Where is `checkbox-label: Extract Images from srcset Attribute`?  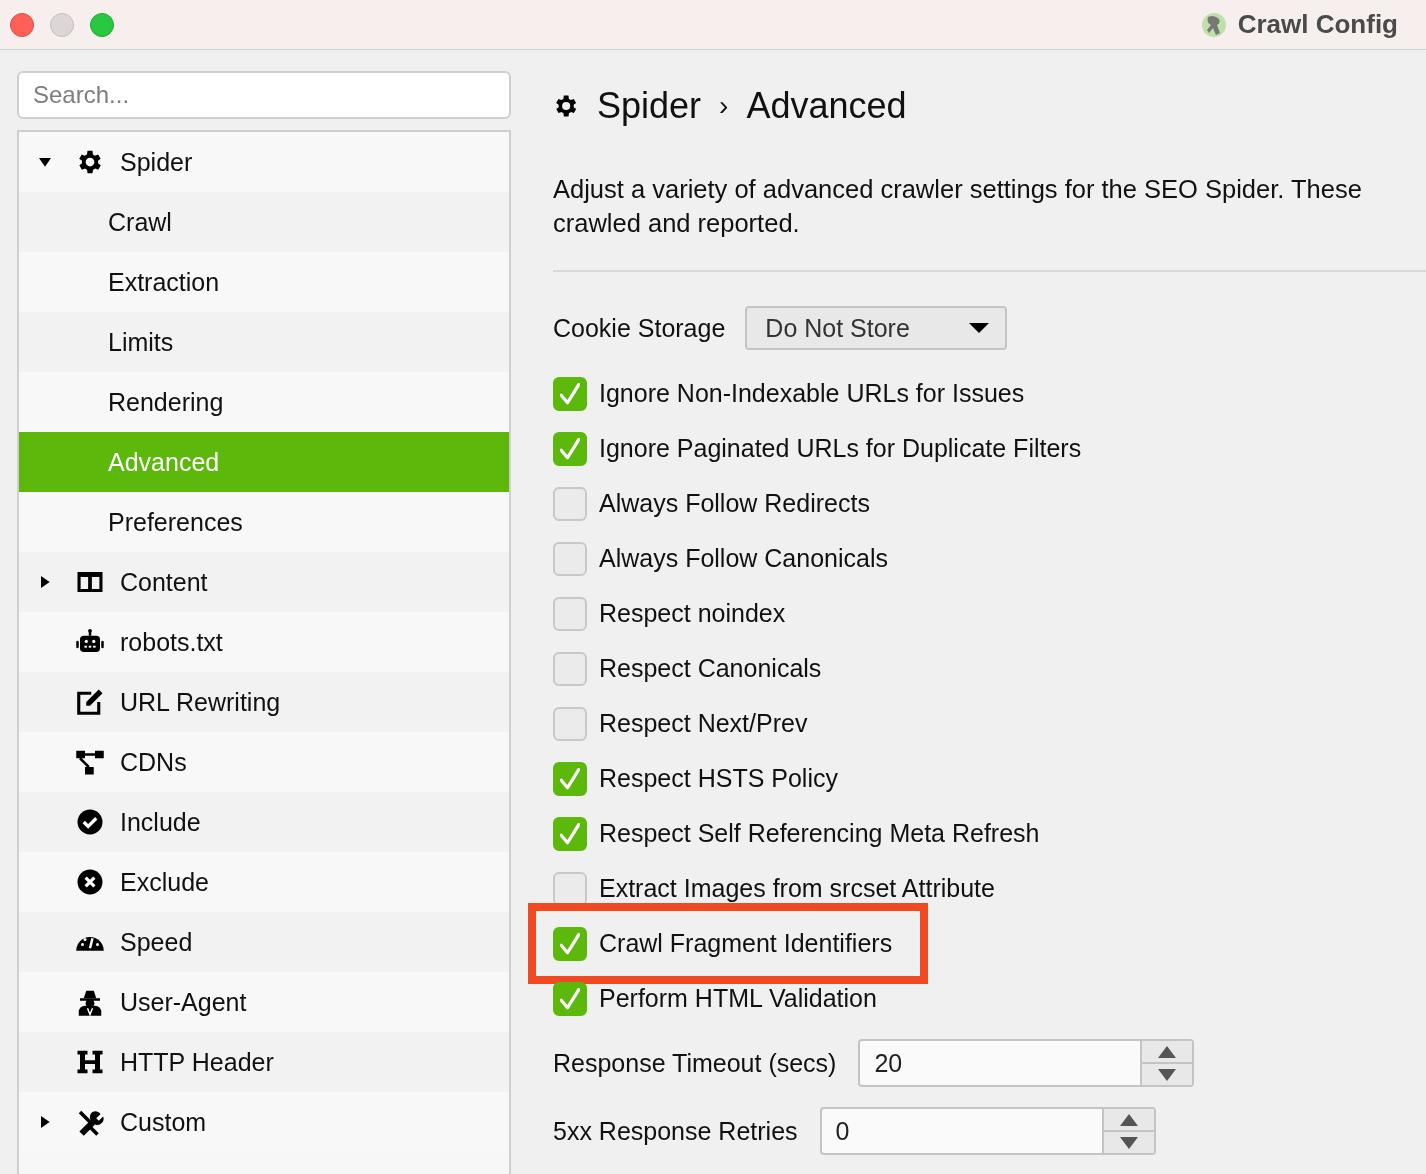
checkbox-label: Extract Images from srcset Attribute is located at coordinates (797, 888).